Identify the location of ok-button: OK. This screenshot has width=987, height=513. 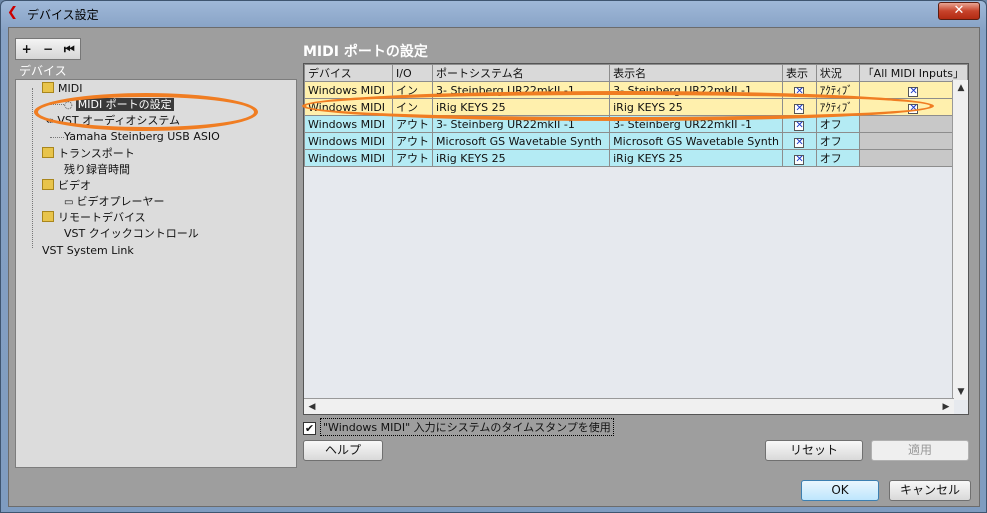
(840, 490).